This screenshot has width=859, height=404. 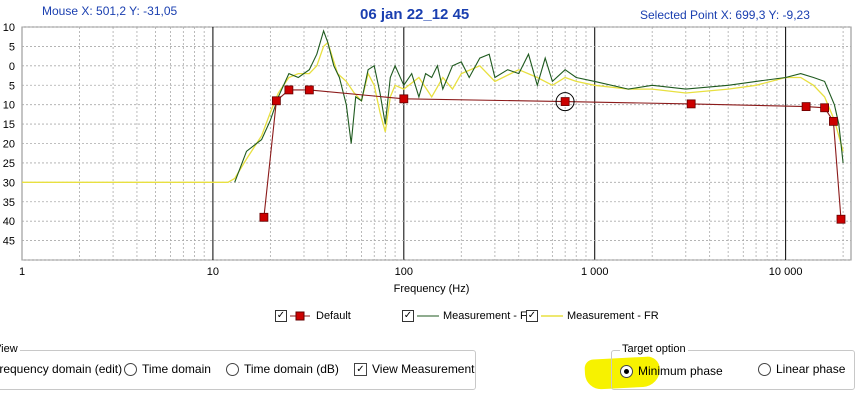 What do you see at coordinates (680, 371) in the screenshot?
I see `minimum-phase-label: Minimum phase` at bounding box center [680, 371].